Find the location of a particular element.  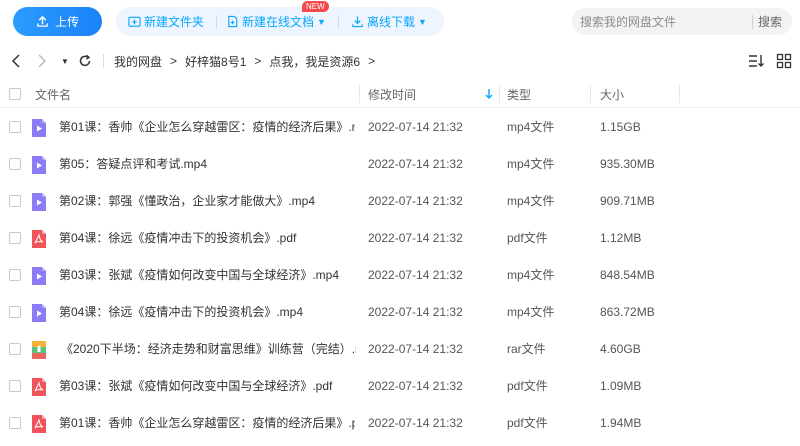

sort-desc-icon is located at coordinates (489, 94).